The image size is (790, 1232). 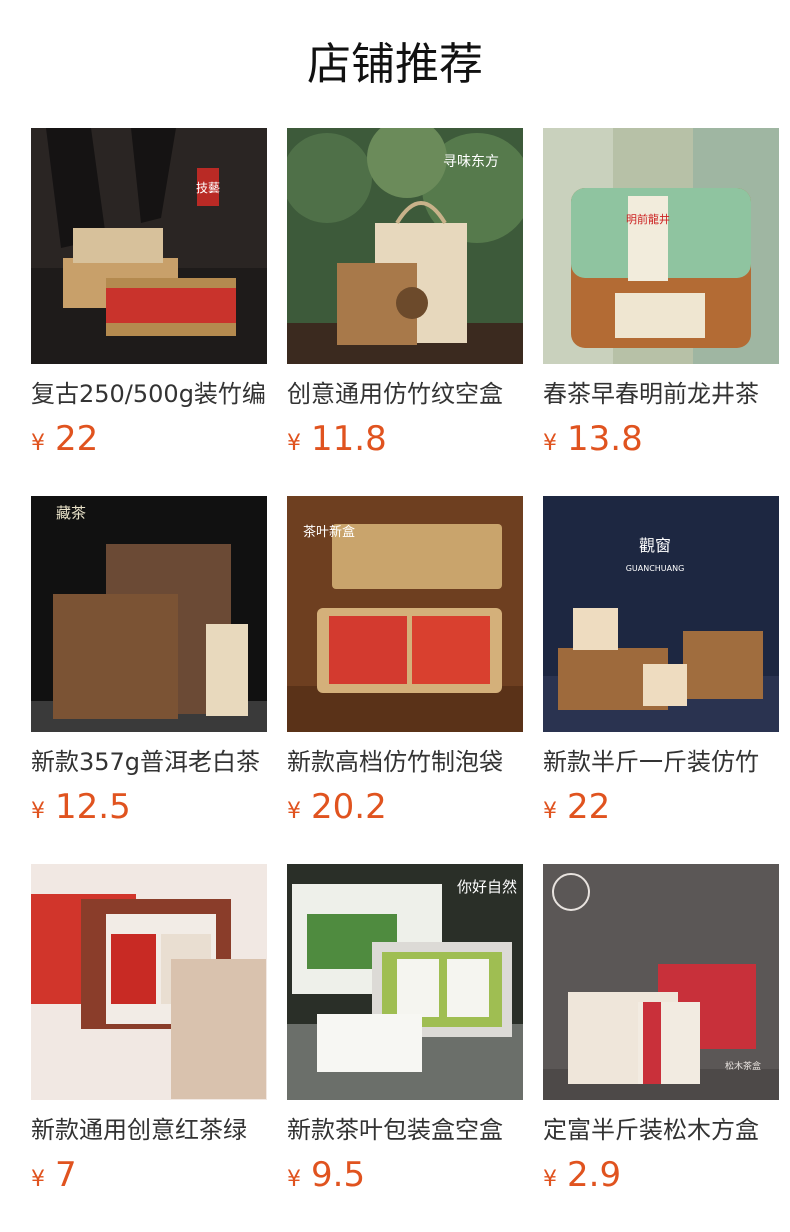 I want to click on product-name: 新款半斤一斤装仿竹, so click(x=661, y=762).